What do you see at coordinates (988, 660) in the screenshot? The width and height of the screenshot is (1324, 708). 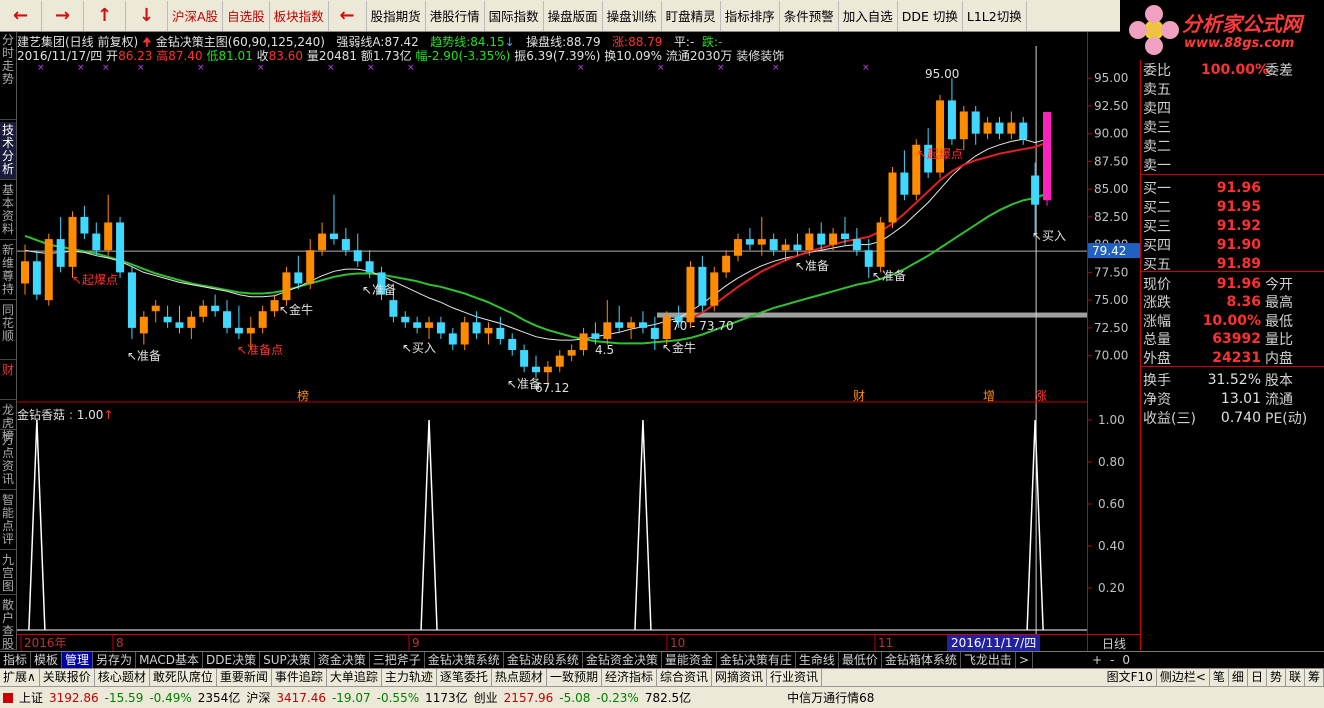 I see `indicator-tab: 飞龙出击` at bounding box center [988, 660].